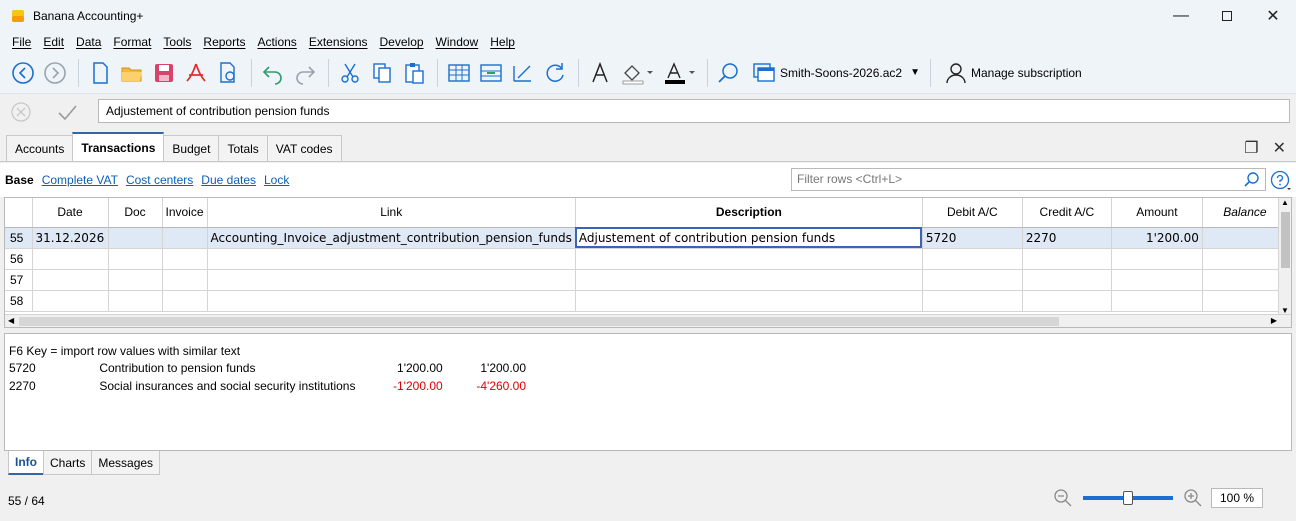  What do you see at coordinates (1227, 16) in the screenshot?
I see `maximize-button` at bounding box center [1227, 16].